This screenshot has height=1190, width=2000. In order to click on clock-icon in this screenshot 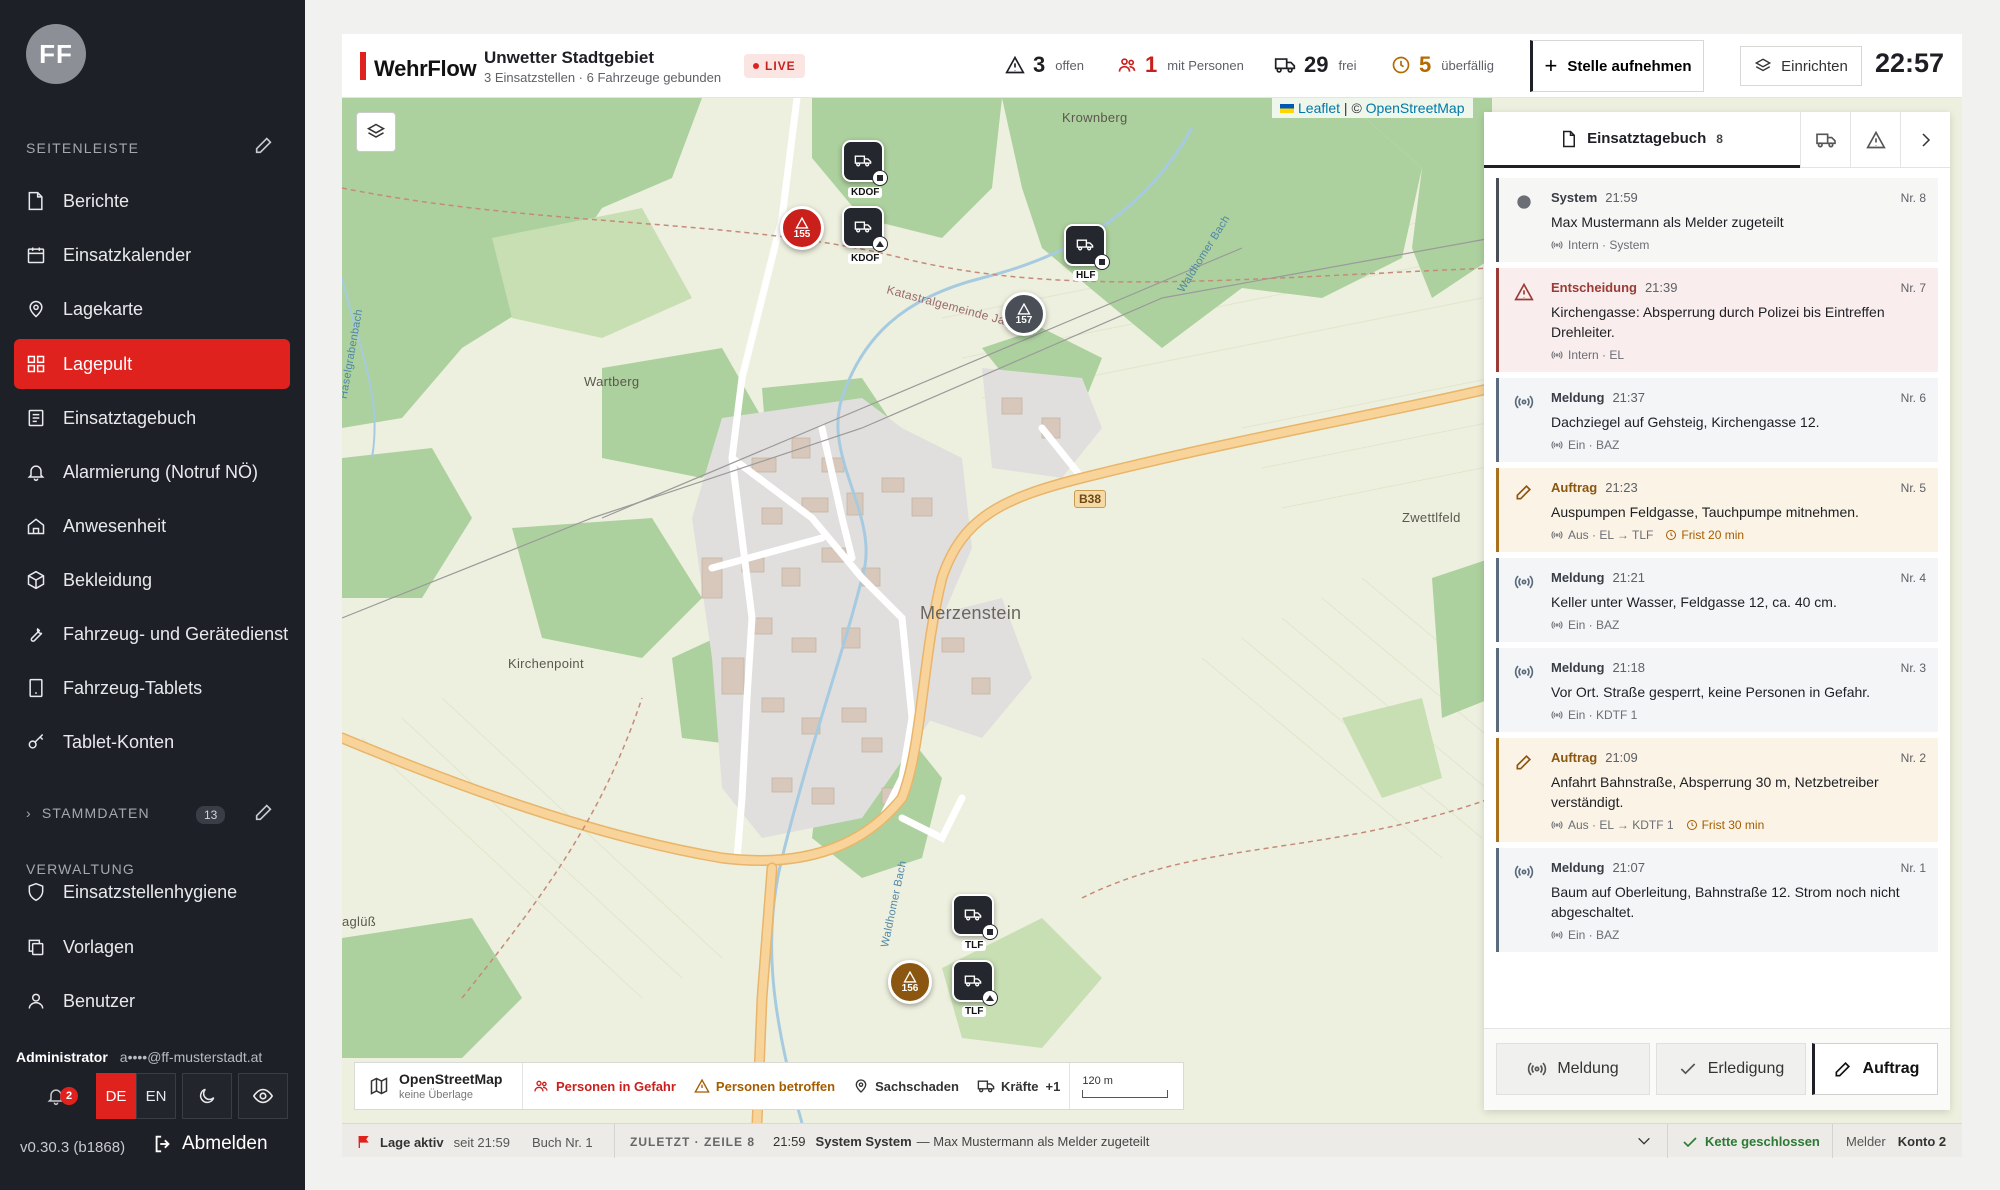, I will do `click(1401, 65)`.